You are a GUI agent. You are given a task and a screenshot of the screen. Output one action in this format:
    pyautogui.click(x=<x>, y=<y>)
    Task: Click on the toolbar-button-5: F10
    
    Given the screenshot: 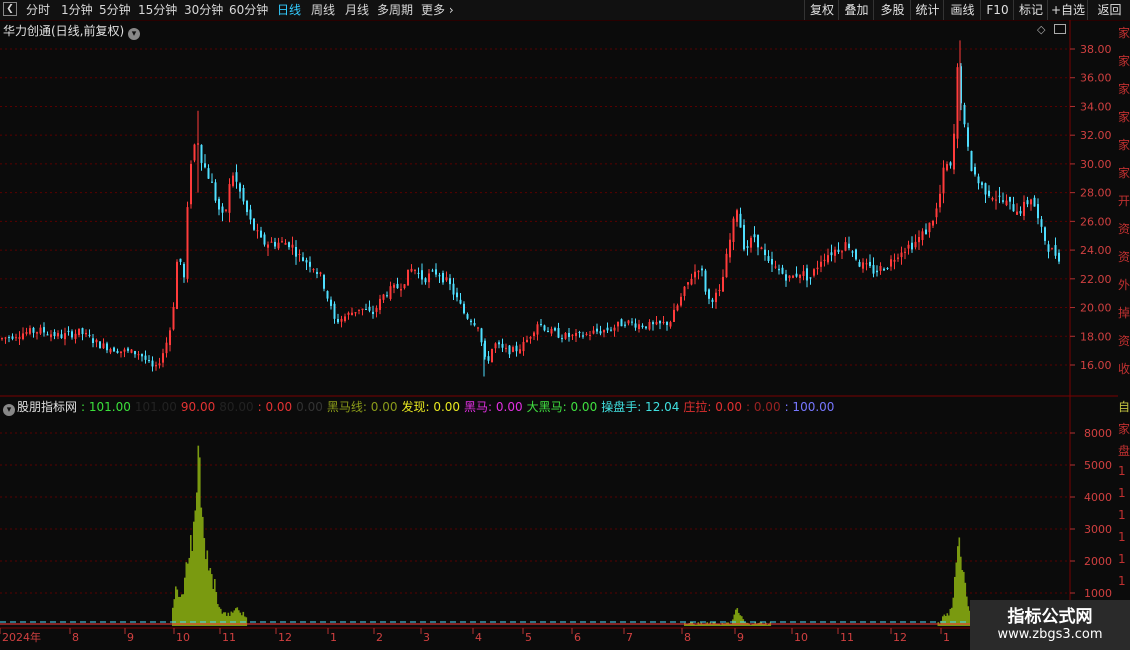 What is the action you would take?
    pyautogui.click(x=997, y=10)
    